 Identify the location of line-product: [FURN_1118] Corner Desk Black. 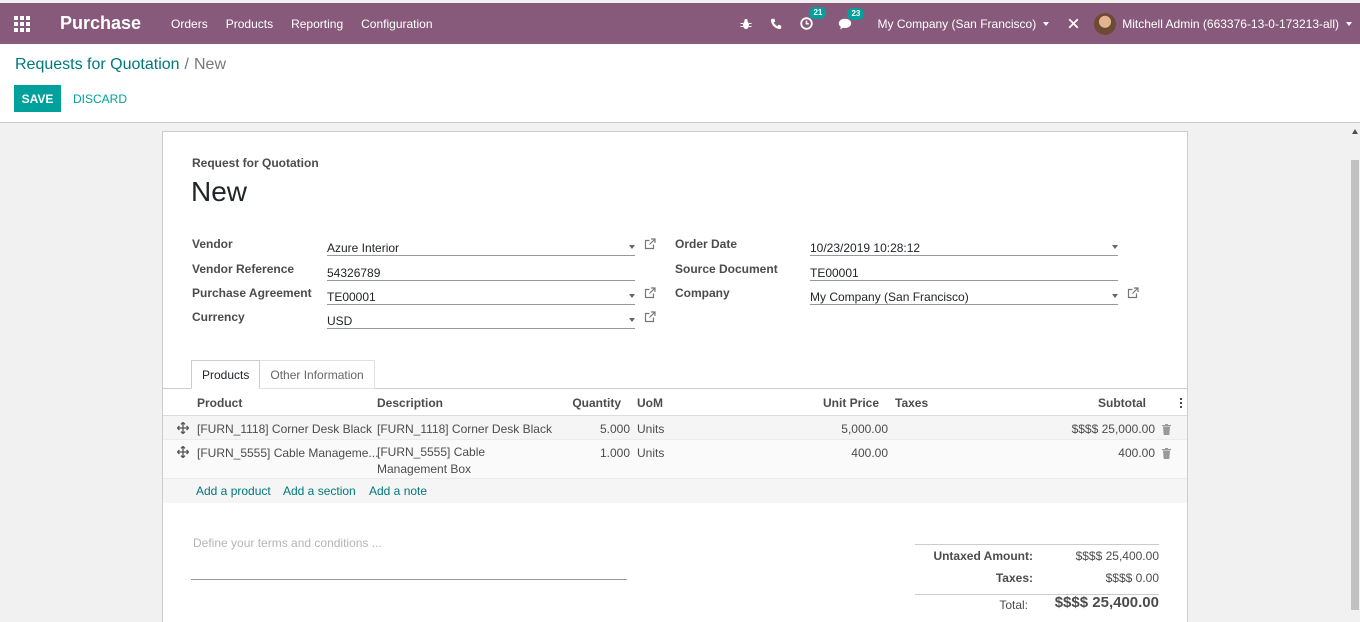
(284, 429).